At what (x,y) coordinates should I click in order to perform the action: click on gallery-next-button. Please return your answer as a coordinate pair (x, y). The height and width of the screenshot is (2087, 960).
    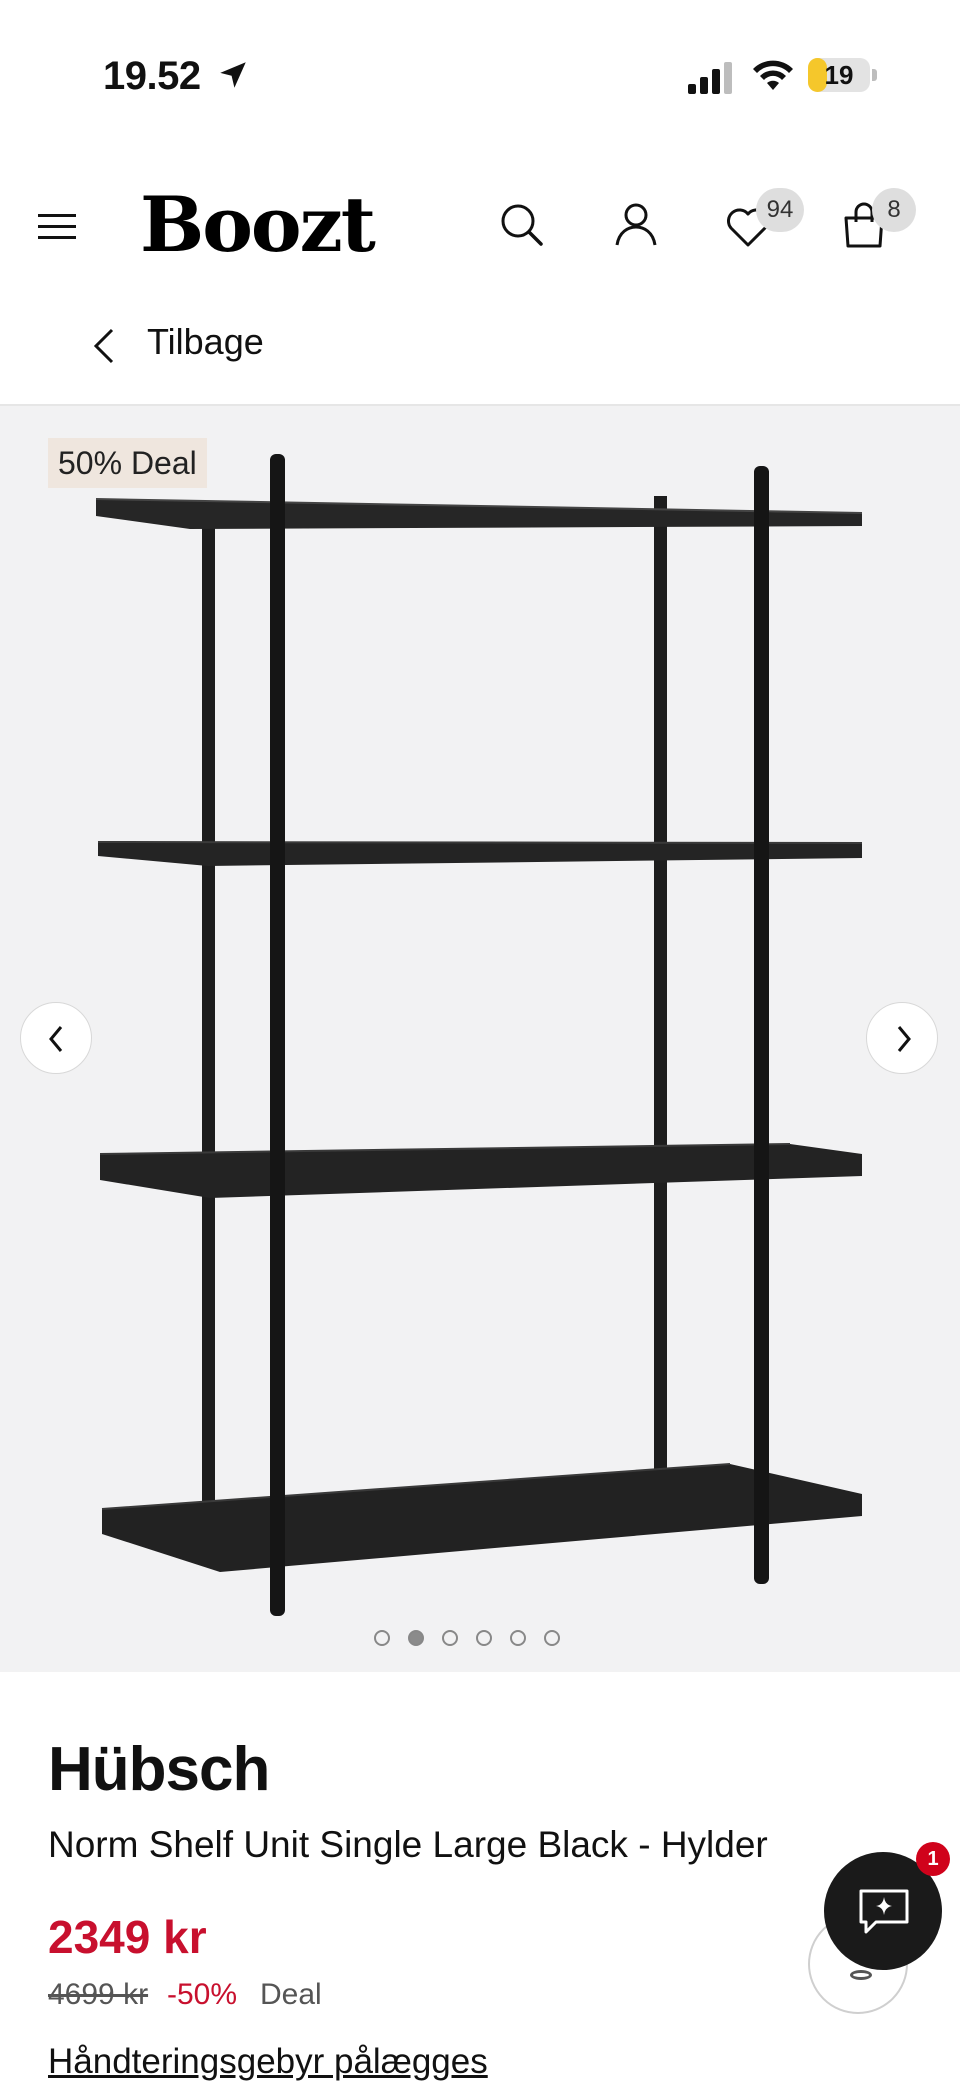
    Looking at the image, I should click on (902, 1038).